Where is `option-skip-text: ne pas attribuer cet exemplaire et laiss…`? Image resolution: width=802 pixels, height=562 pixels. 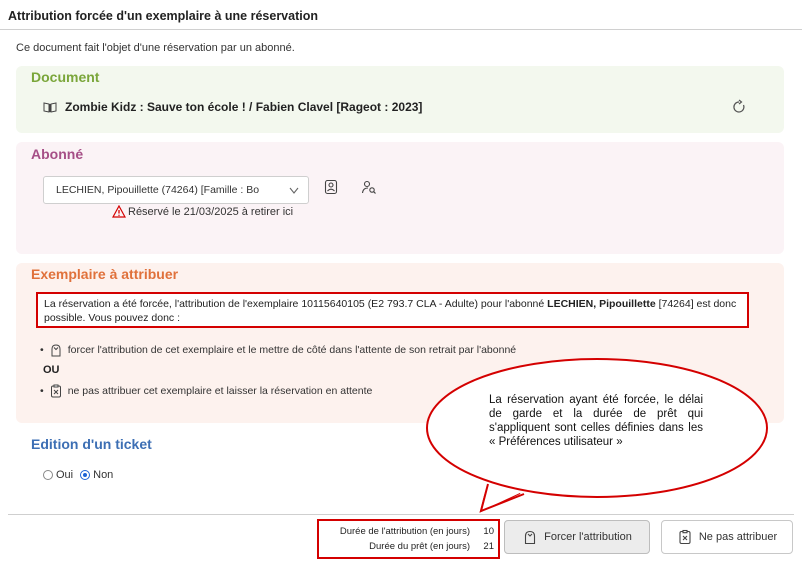
option-skip-text: ne pas attribuer cet exemplaire et laiss… is located at coordinates (220, 391).